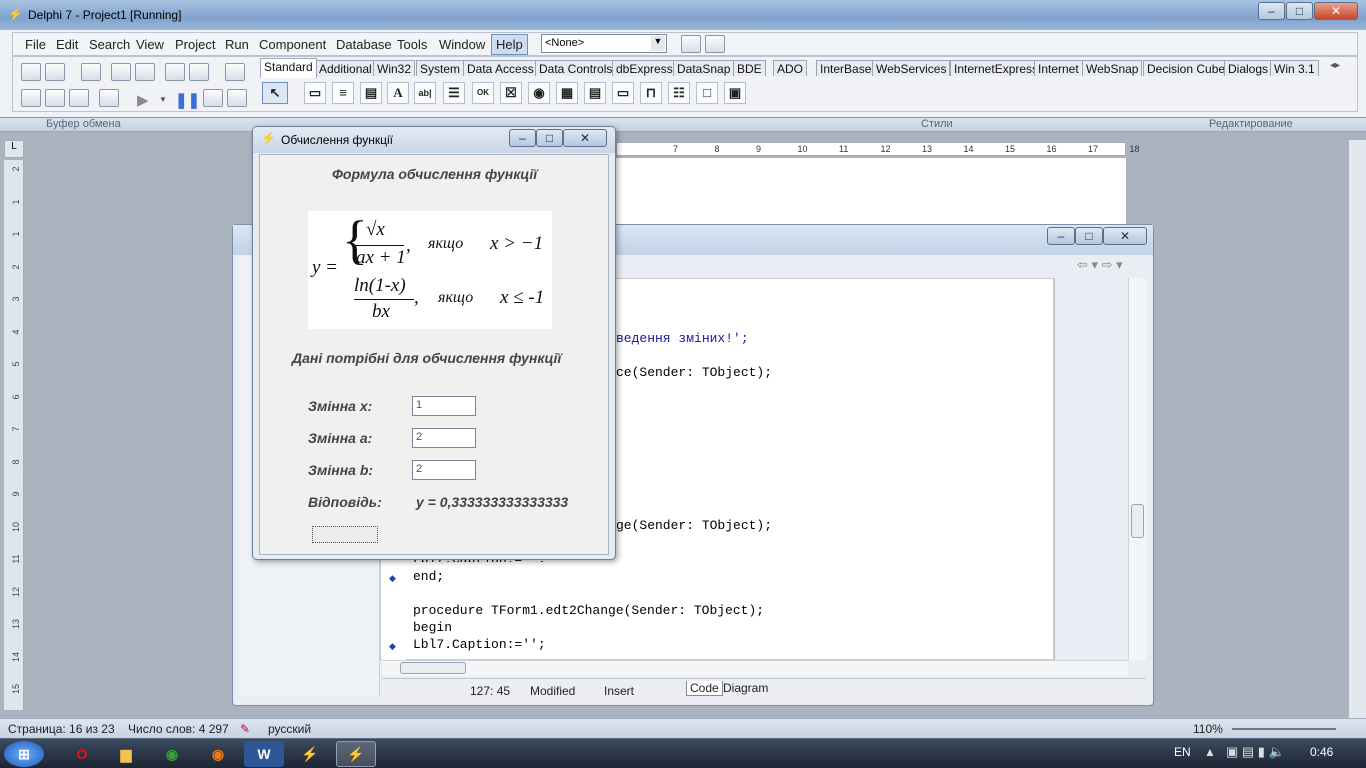 The image size is (1366, 768). Describe the element at coordinates (398, 93) in the screenshot. I see `label-icon: A` at that location.